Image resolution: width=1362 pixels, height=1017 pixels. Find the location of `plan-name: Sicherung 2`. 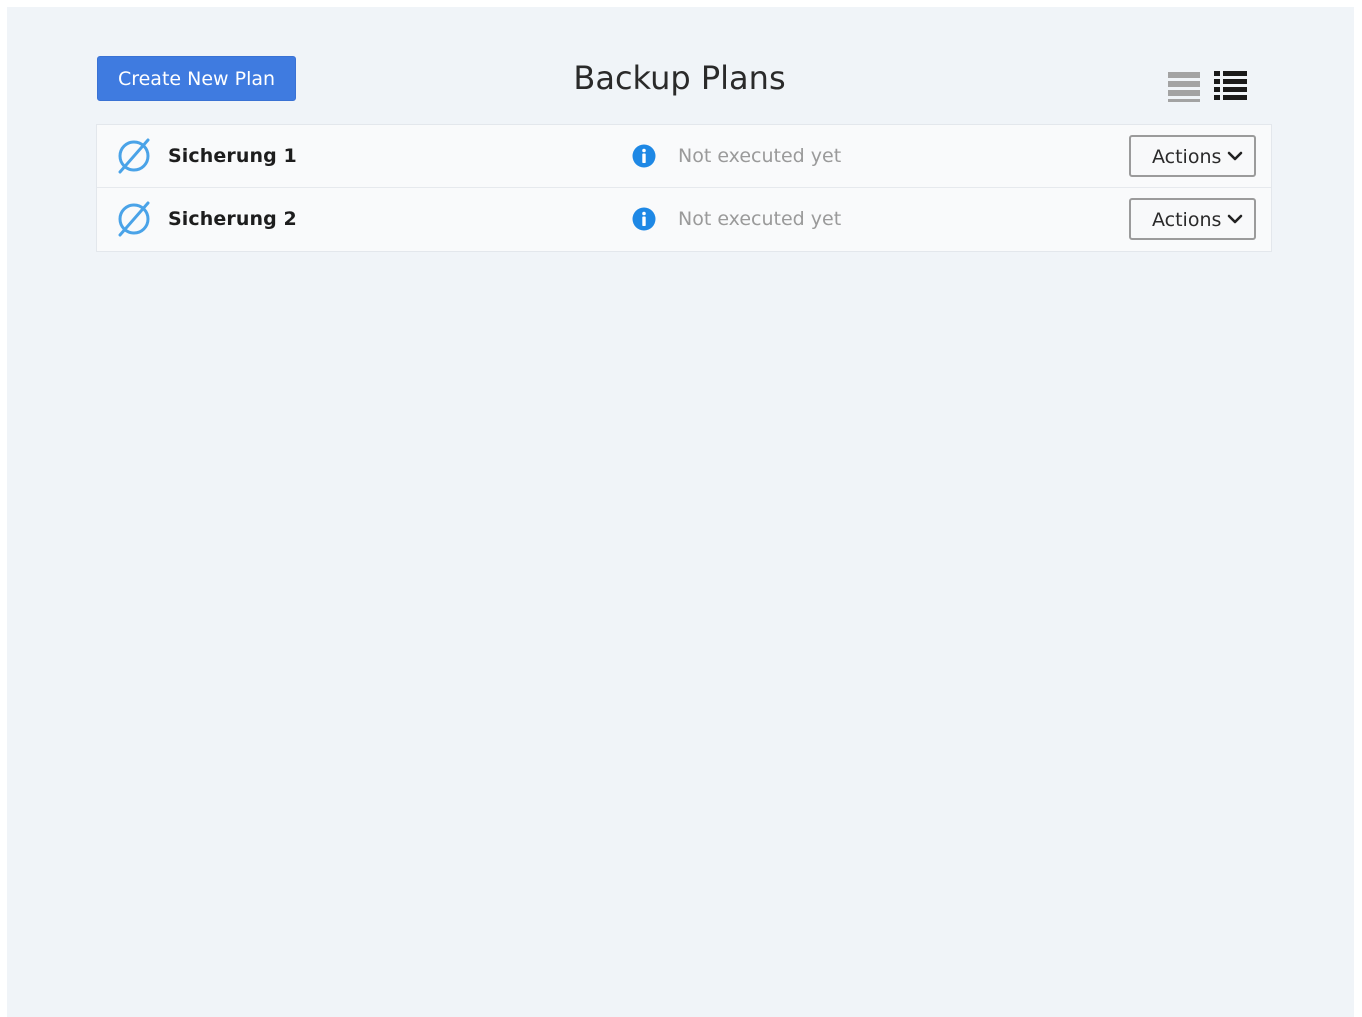

plan-name: Sicherung 2 is located at coordinates (232, 219).